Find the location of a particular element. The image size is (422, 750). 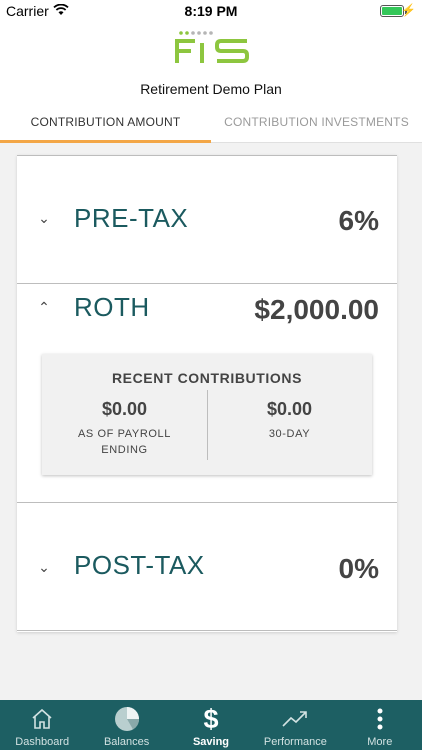

nav-balances: Balances is located at coordinates (126, 725).